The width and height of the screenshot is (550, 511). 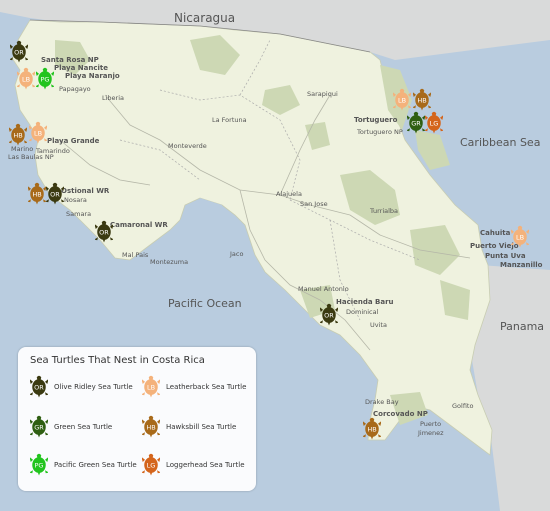 I want to click on nosara-label: Nosara, so click(x=75, y=200).